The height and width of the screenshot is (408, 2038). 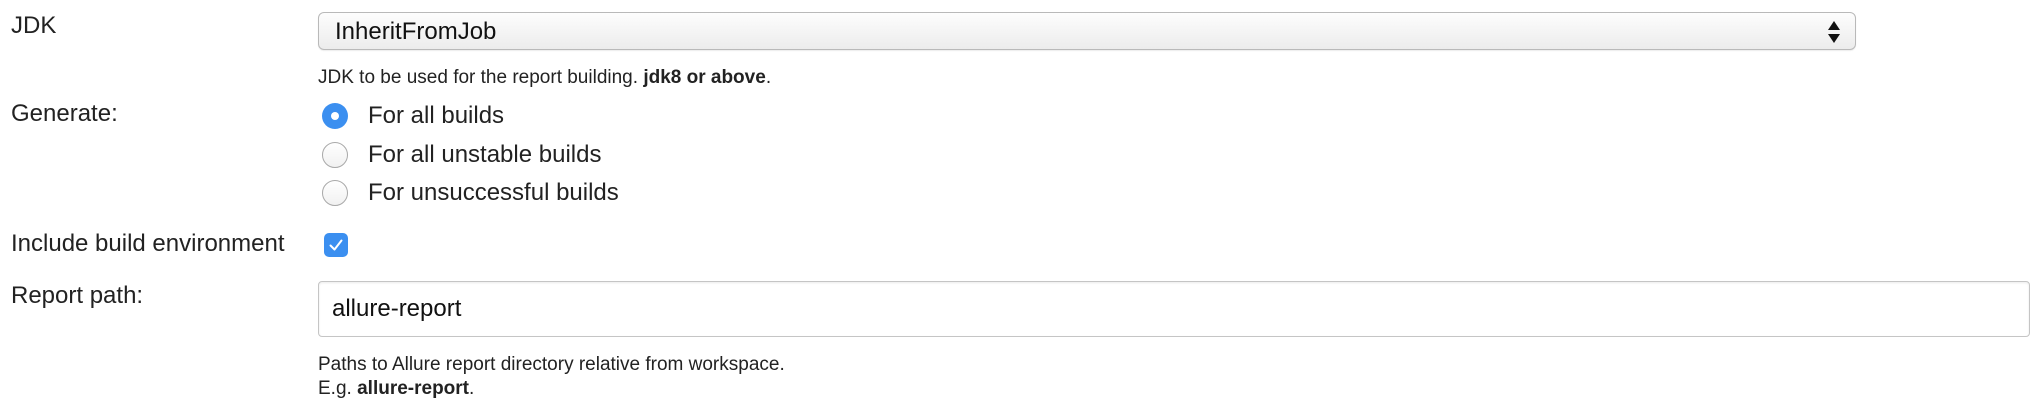 I want to click on radio-option-all-builds: For all builds, so click(x=413, y=116).